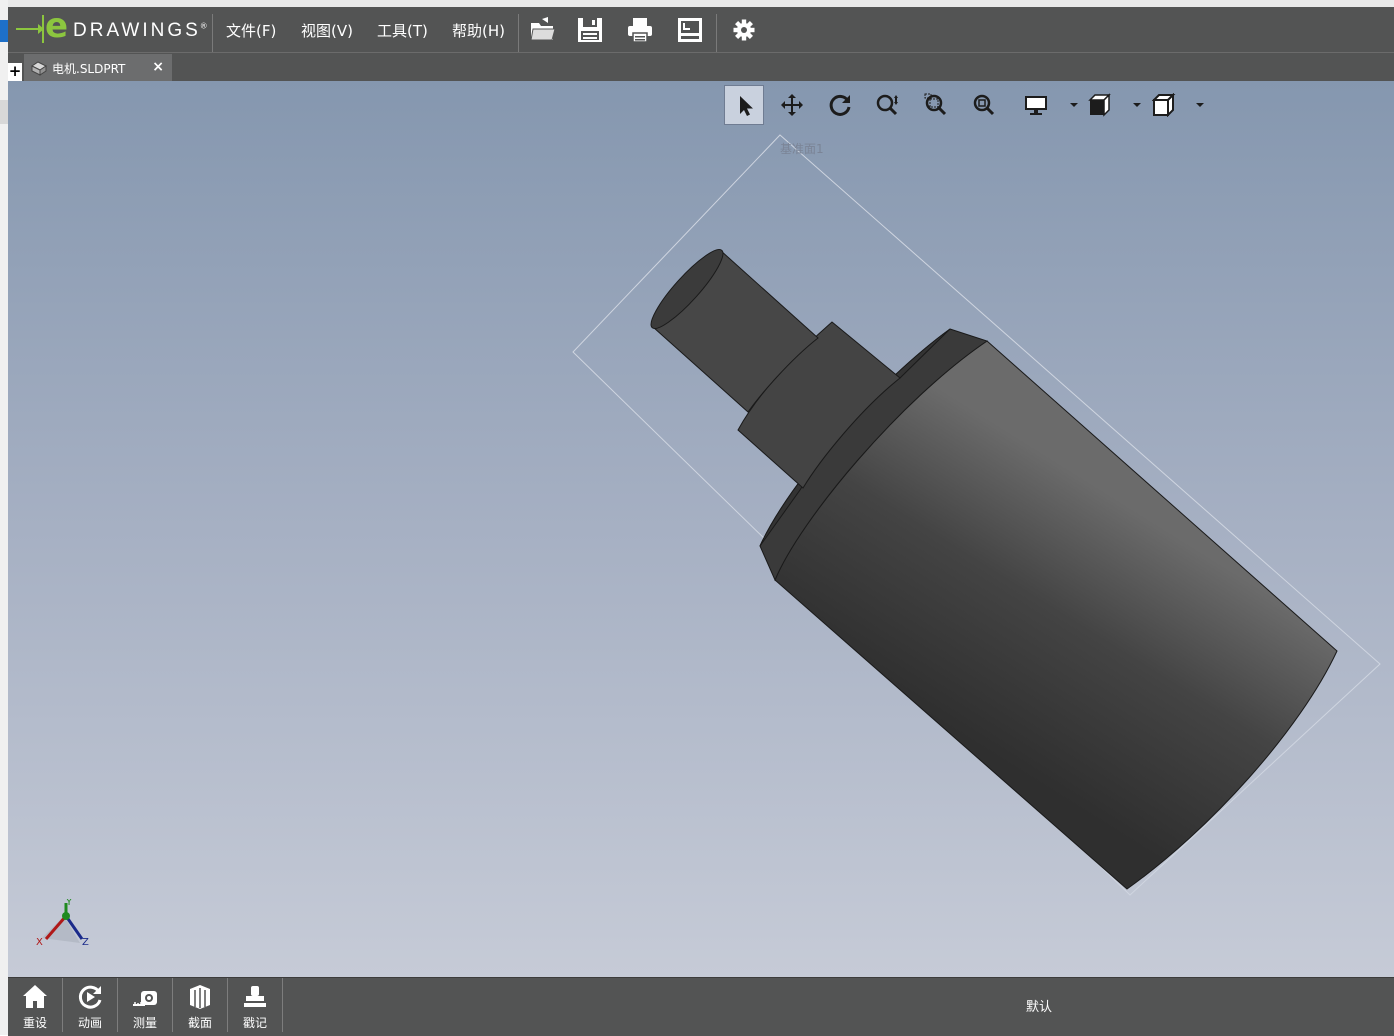  What do you see at coordinates (802, 149) in the screenshot?
I see `reference-plane-label: 基准面1` at bounding box center [802, 149].